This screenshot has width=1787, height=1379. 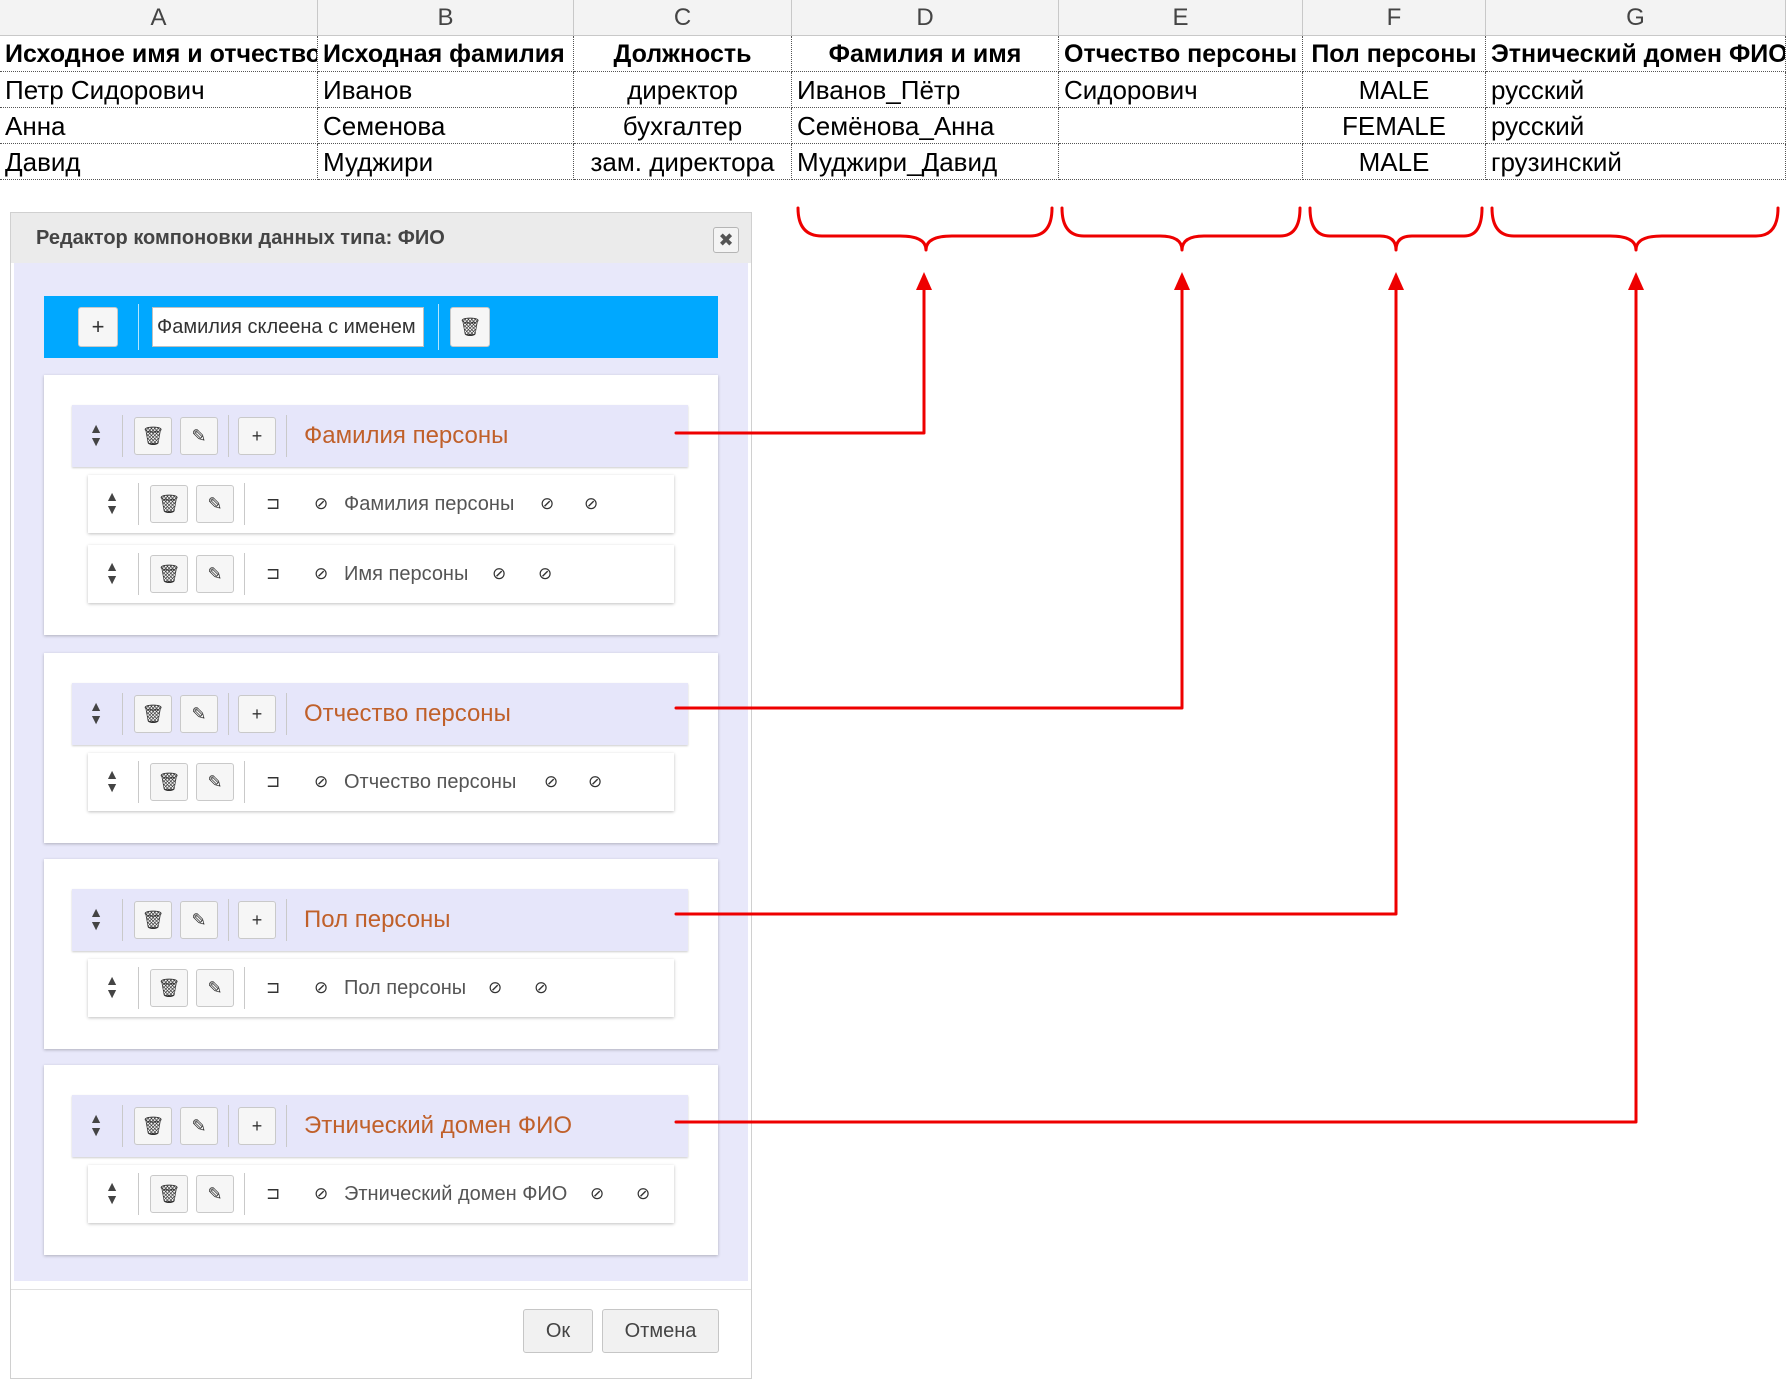 What do you see at coordinates (929, 495) in the screenshot?
I see `connector-patronymic` at bounding box center [929, 495].